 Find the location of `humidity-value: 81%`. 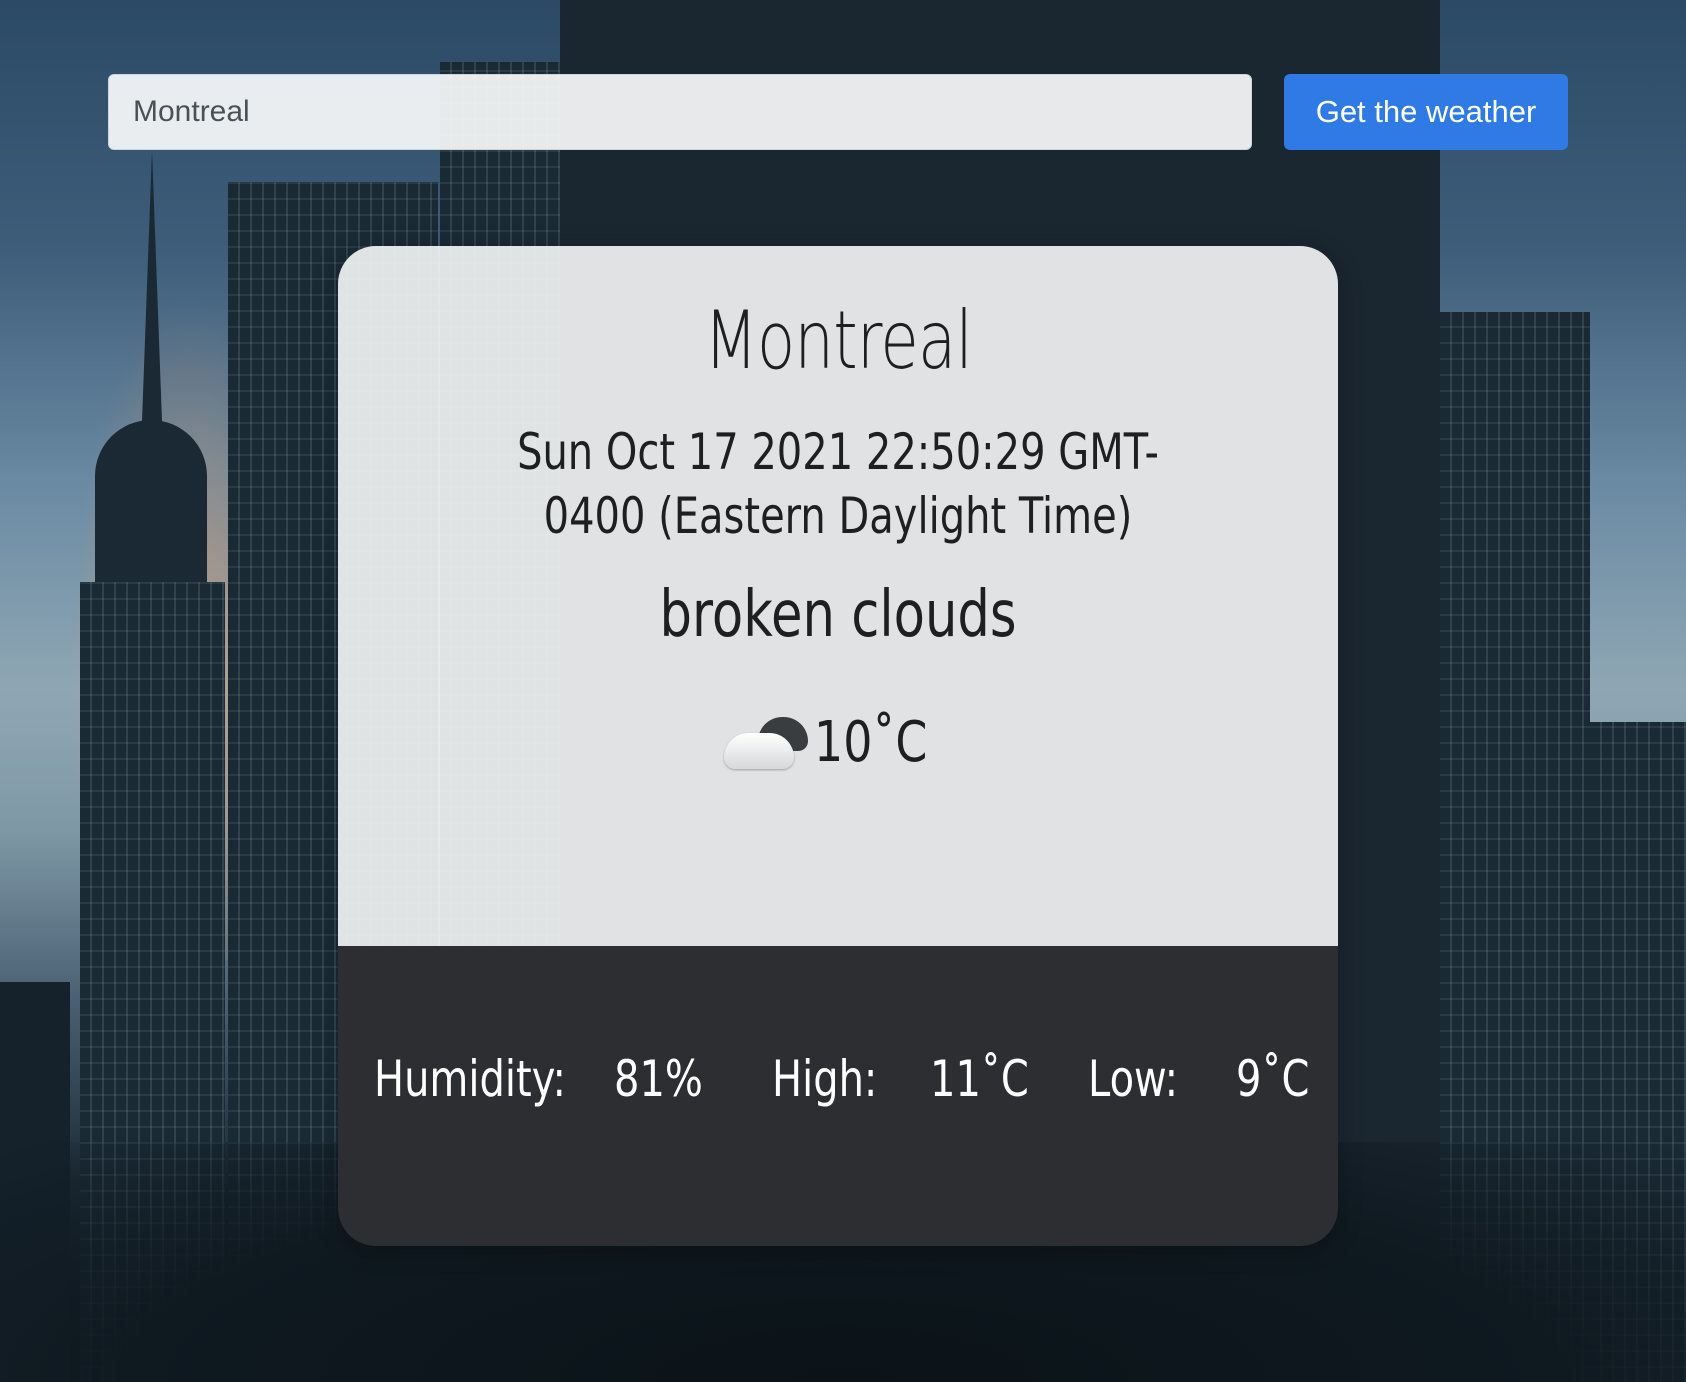

humidity-value: 81% is located at coordinates (658, 1079).